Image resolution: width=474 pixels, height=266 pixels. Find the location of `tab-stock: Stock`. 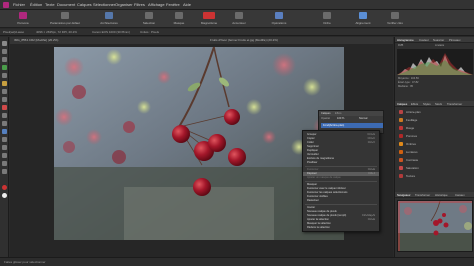

tab-stock: Stock is located at coordinates (438, 104).